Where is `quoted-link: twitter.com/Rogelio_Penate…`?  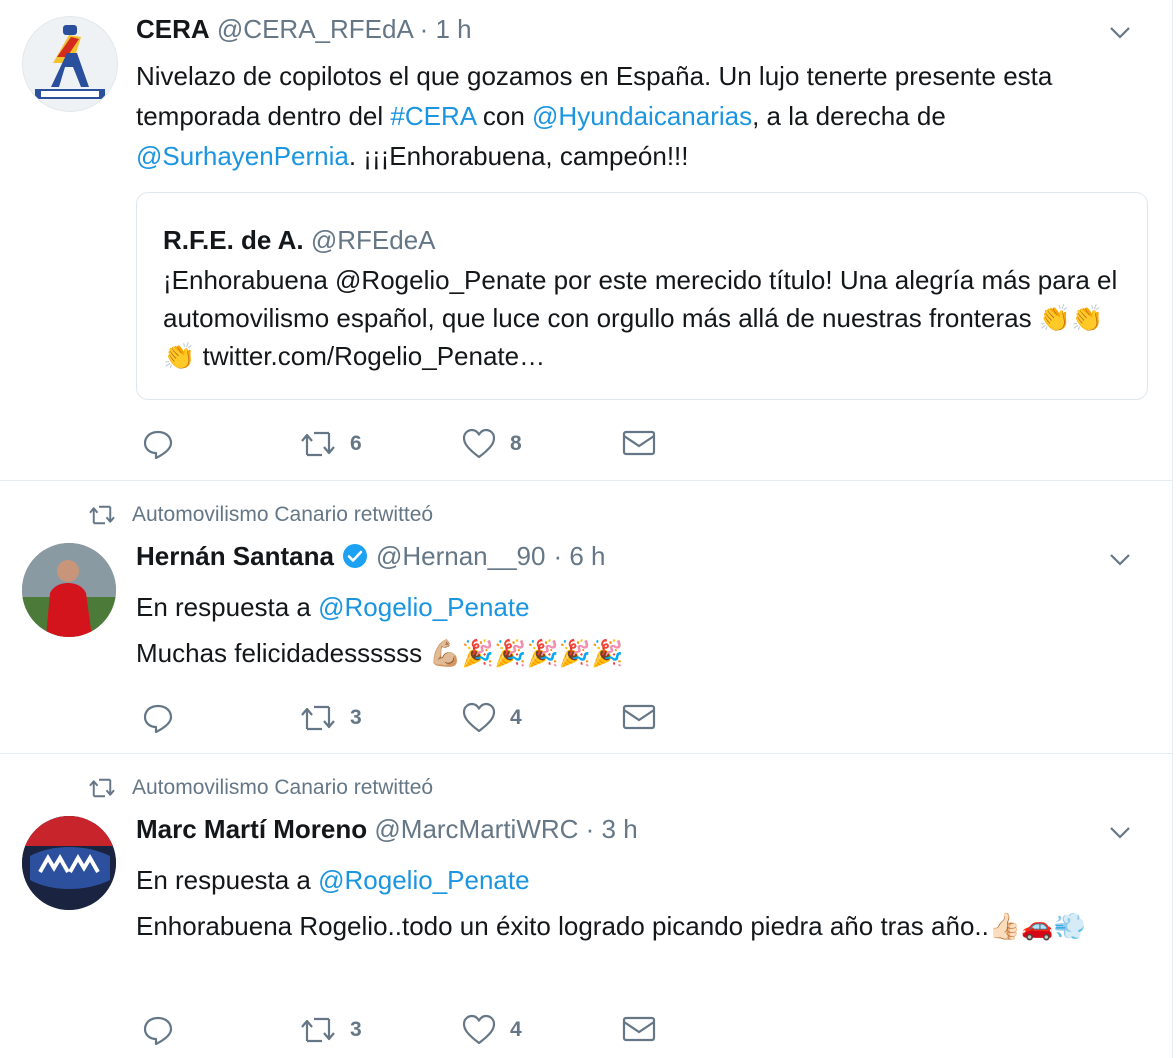
quoted-link: twitter.com/Rogelio_Penate… is located at coordinates (370, 356).